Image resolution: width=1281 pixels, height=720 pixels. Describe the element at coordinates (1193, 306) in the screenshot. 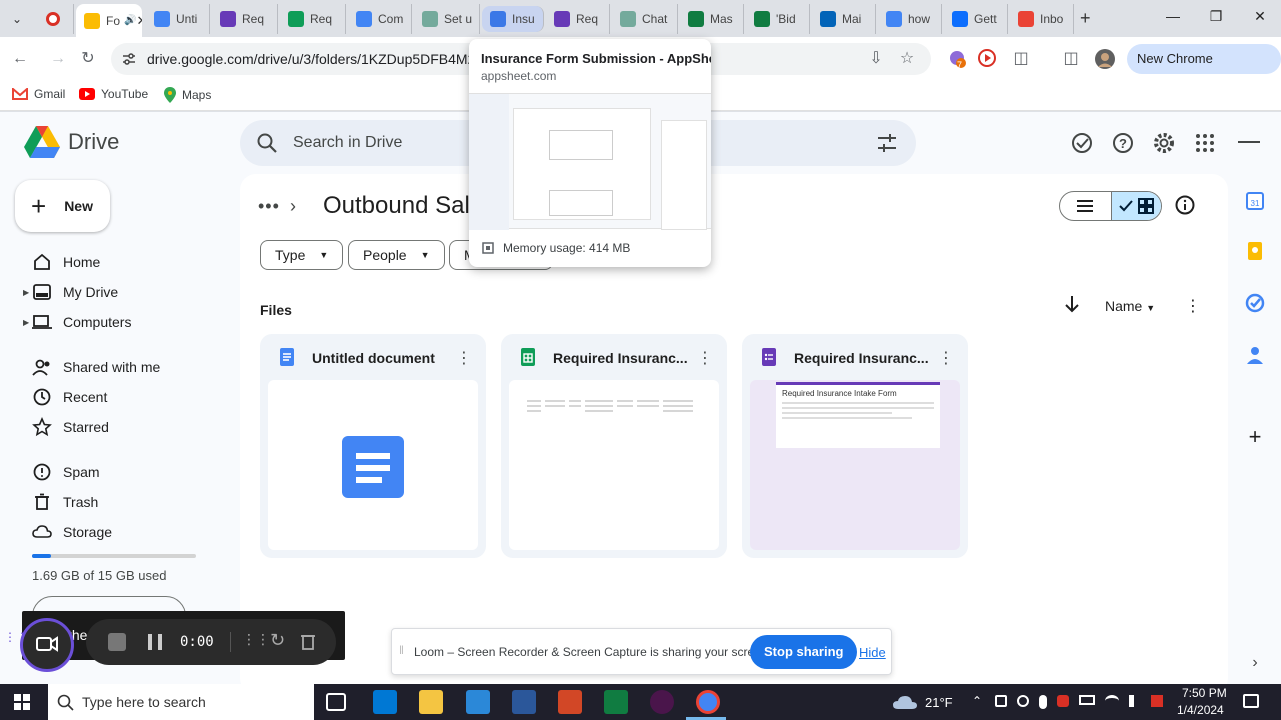

I see `more-options-icon: ⋮` at that location.